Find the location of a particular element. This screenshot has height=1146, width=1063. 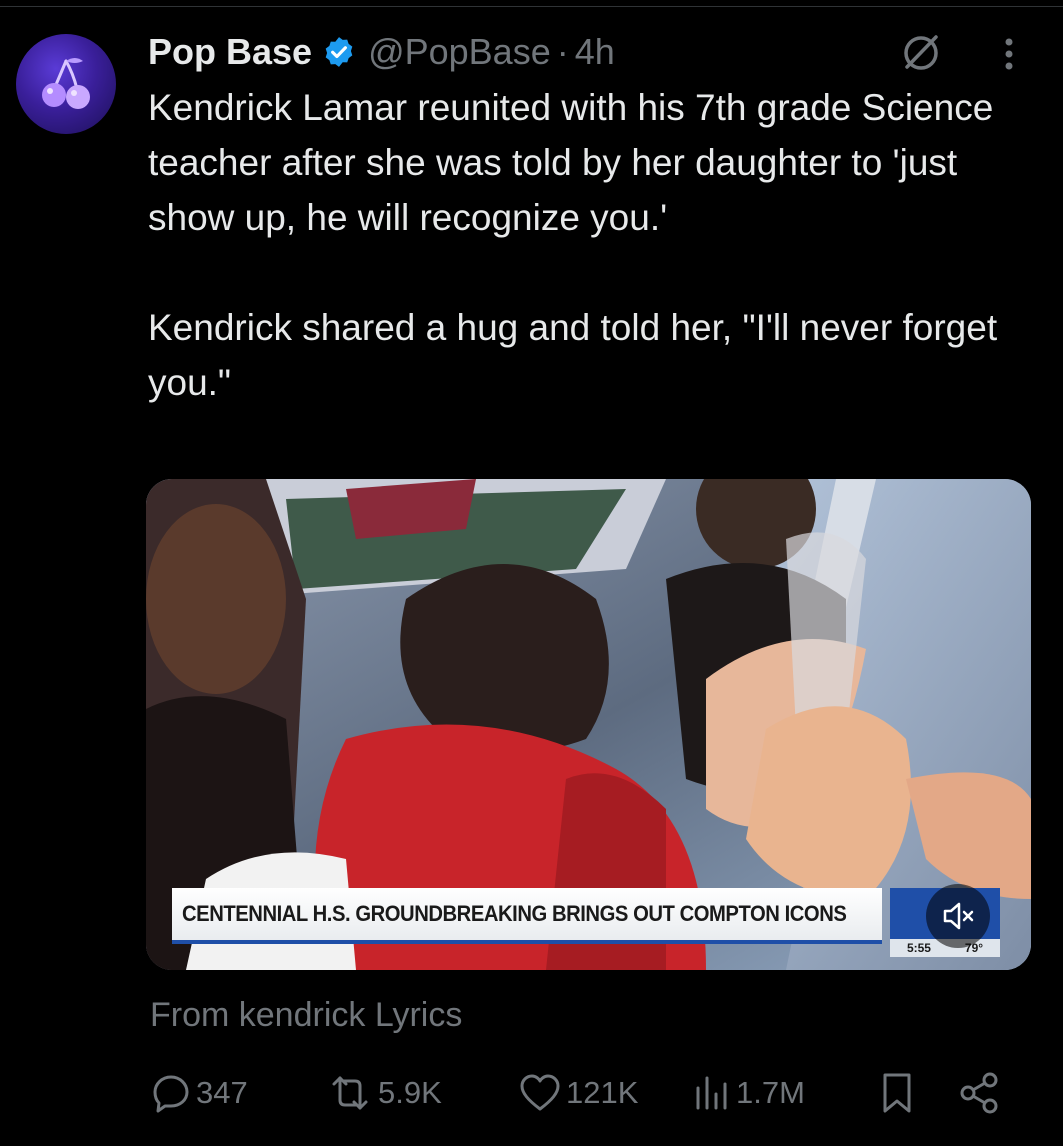

like-button: 121K is located at coordinates (578, 1093).